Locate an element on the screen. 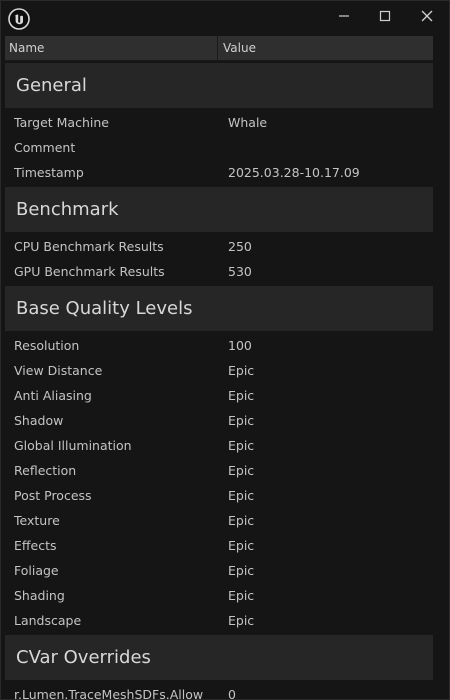 This screenshot has height=700, width=450. minimize-button is located at coordinates (344, 16).